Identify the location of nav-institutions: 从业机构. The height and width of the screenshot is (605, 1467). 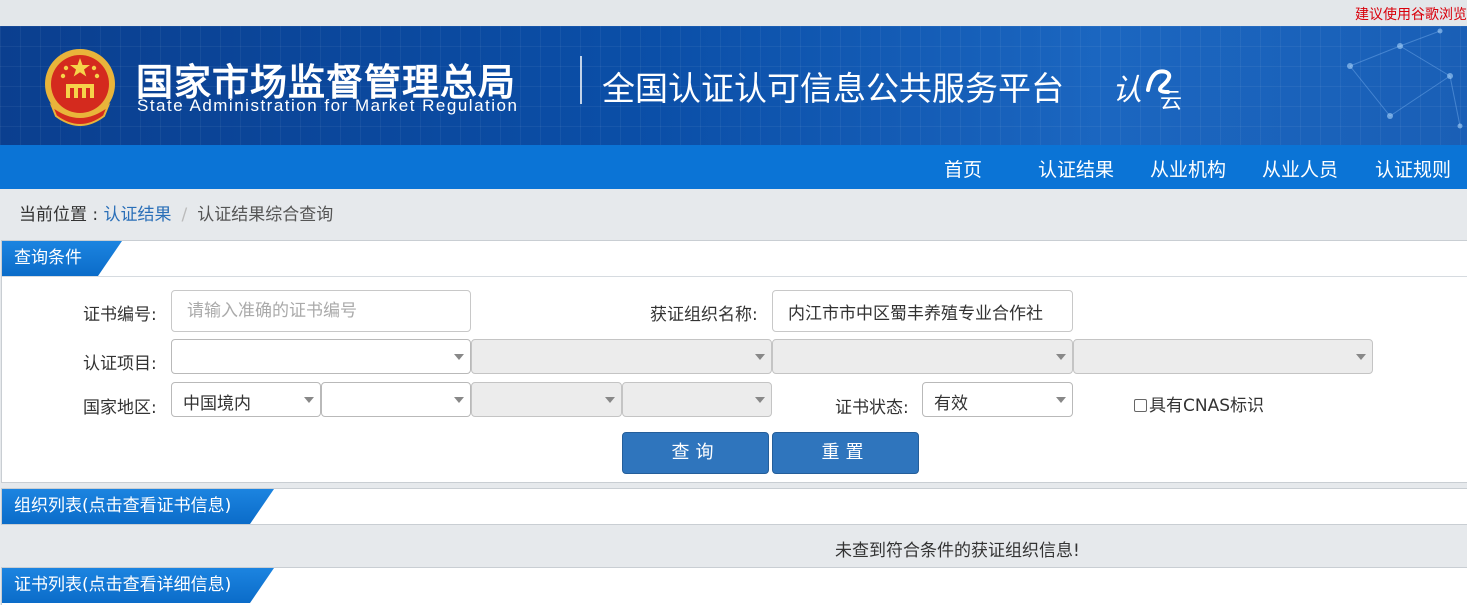
(1188, 168).